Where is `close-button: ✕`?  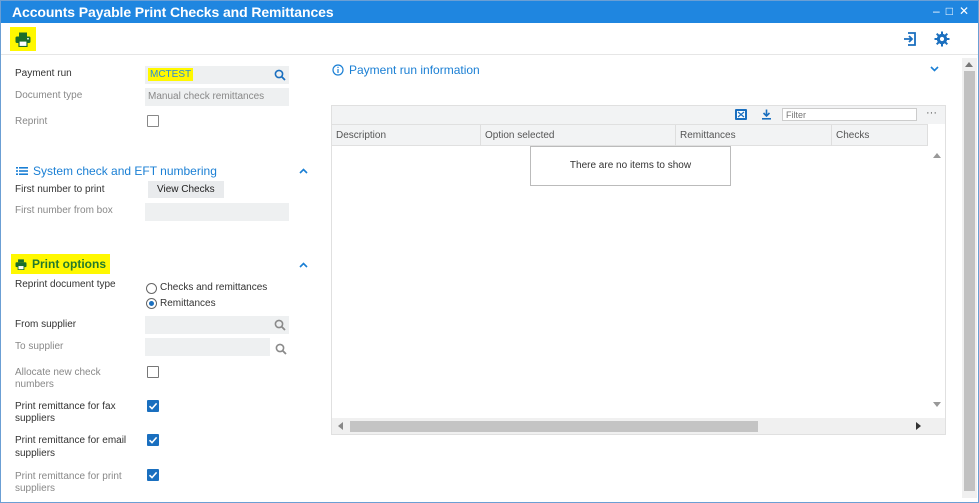 close-button: ✕ is located at coordinates (964, 11).